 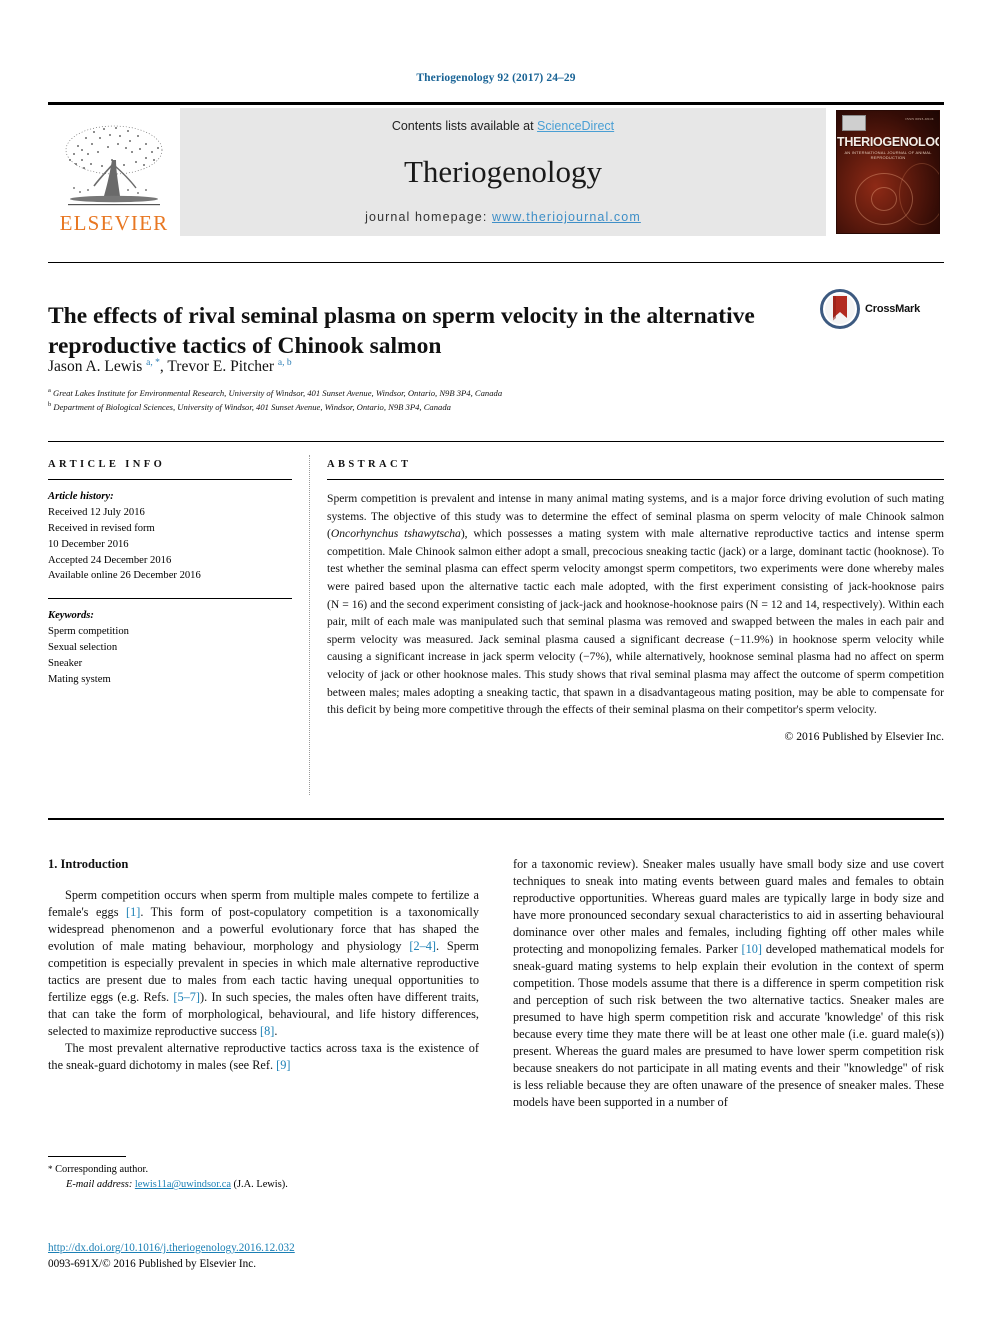 I want to click on elsevier-tree-icon, so click(x=114, y=165).